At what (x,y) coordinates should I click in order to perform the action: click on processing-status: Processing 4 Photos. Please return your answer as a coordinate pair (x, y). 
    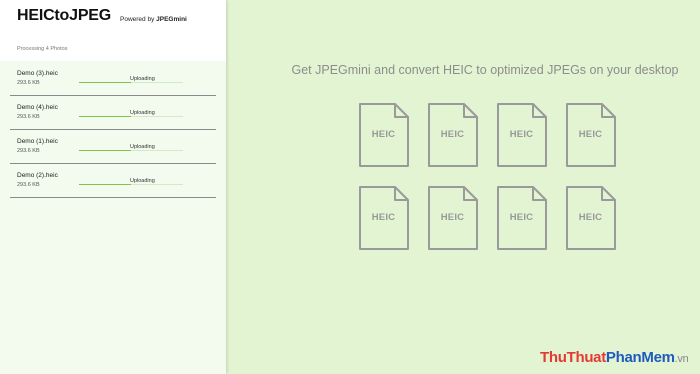
    Looking at the image, I should click on (42, 49).